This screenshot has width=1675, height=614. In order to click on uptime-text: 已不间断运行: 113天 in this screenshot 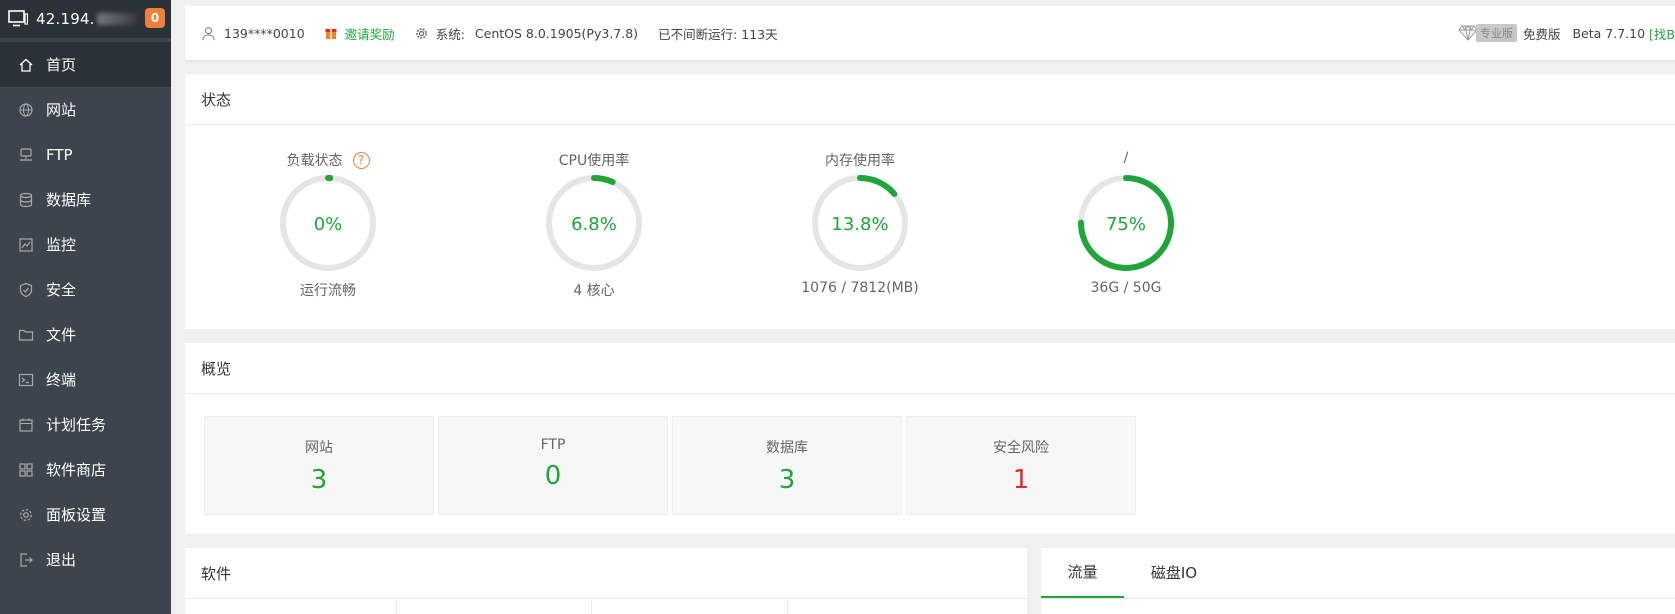, I will do `click(718, 34)`.